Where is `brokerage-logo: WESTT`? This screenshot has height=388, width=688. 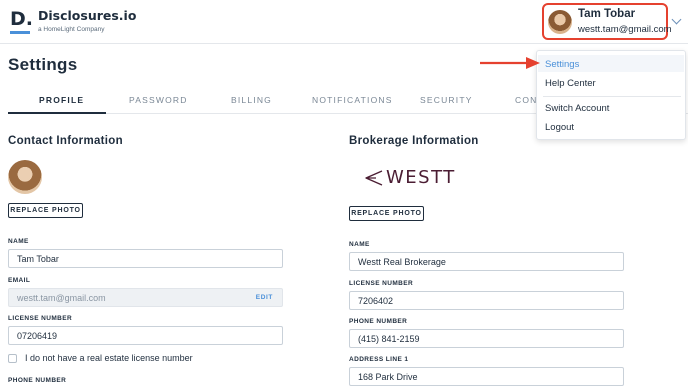
brokerage-logo: WESTT is located at coordinates (410, 178).